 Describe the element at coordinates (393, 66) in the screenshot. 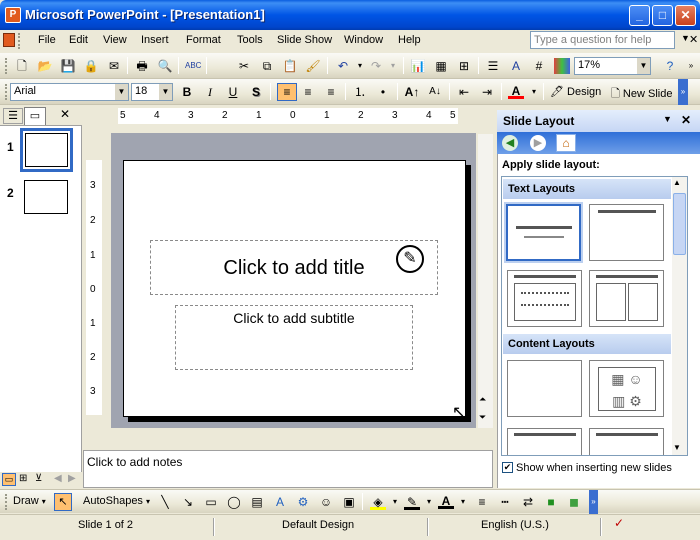

I see `redo-dropdown-icon: ▾` at that location.